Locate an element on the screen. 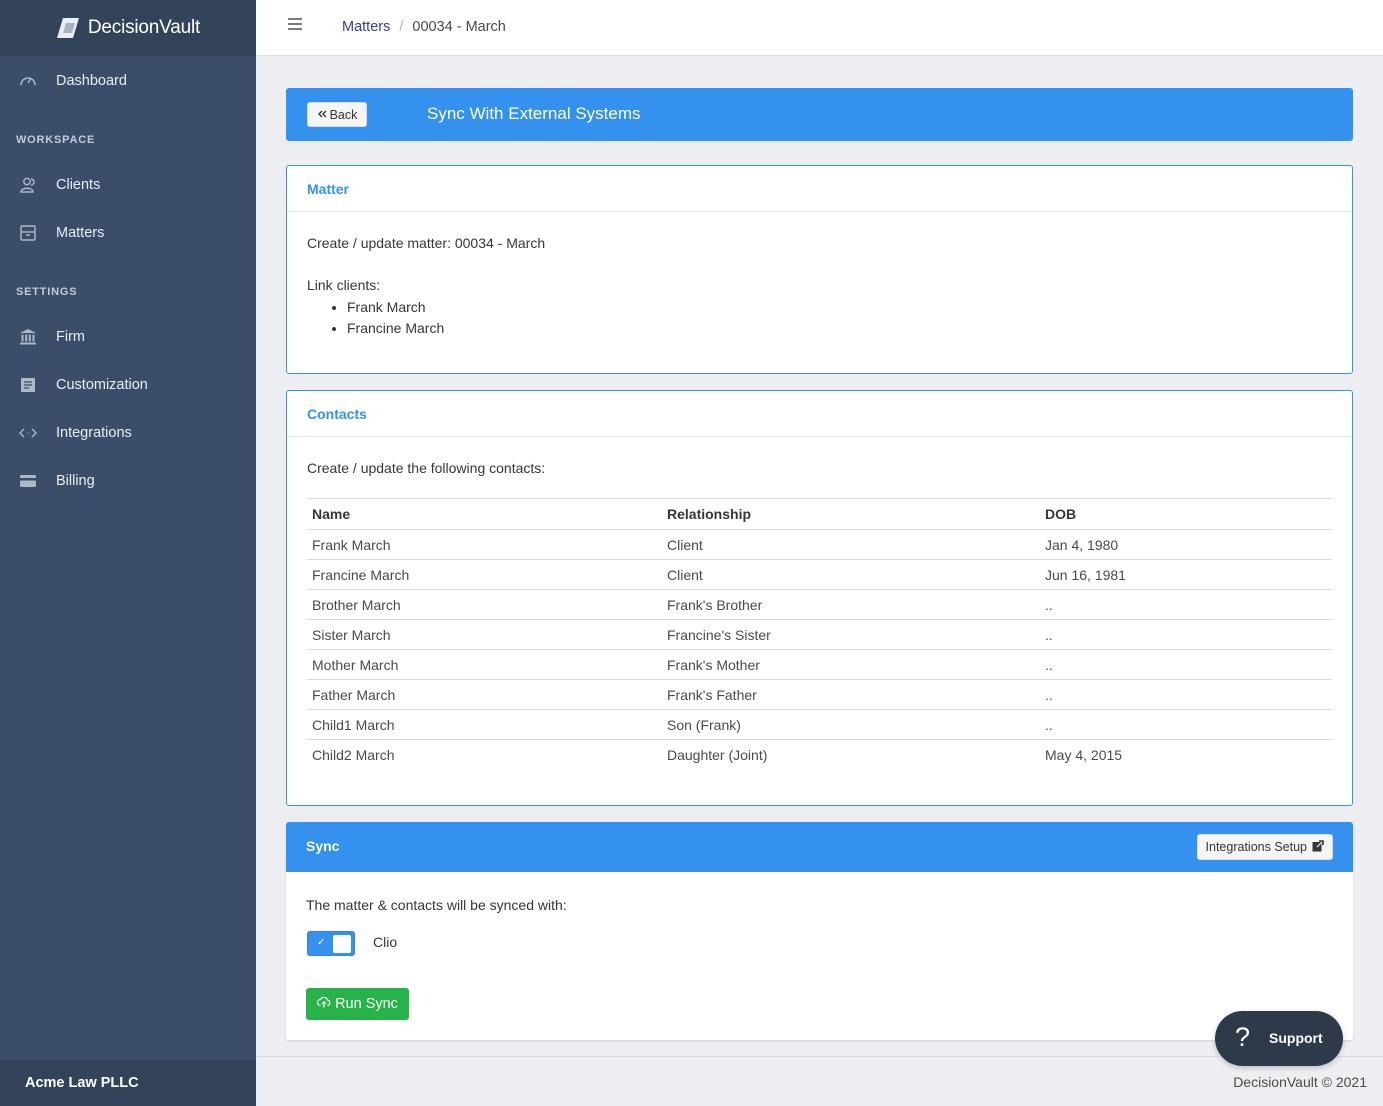 This screenshot has height=1106, width=1383. clio-toggle: ✓ is located at coordinates (331, 943).